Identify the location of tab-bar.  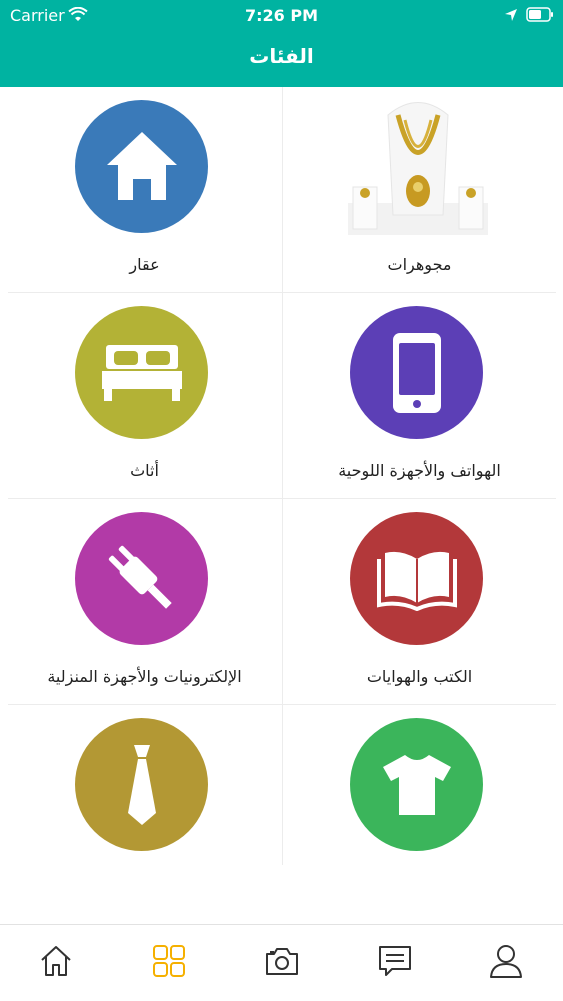
(281, 962).